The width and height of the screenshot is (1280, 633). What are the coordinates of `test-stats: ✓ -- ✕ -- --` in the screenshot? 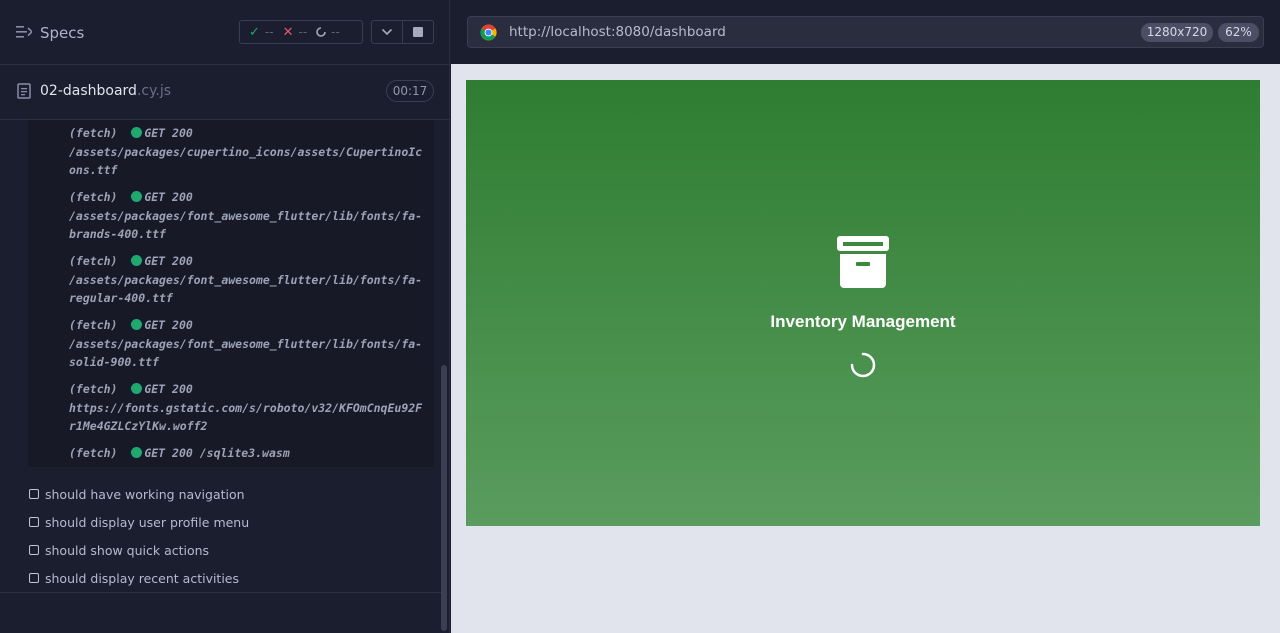 It's located at (301, 32).